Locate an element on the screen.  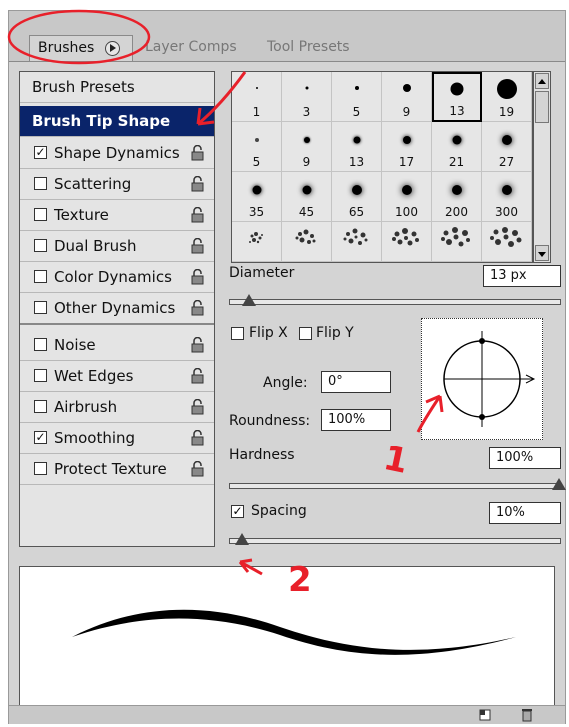
annotation-number-2: 2 is located at coordinates (300, 580).